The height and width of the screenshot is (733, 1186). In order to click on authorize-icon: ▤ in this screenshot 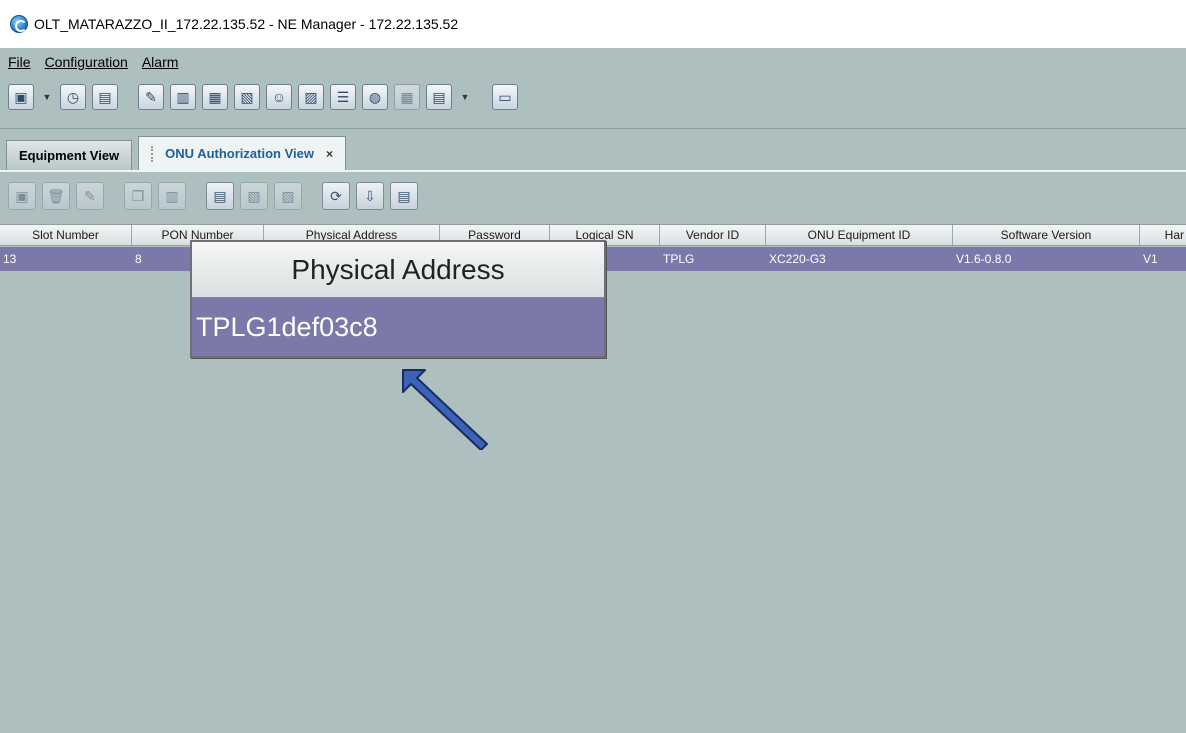, I will do `click(220, 196)`.